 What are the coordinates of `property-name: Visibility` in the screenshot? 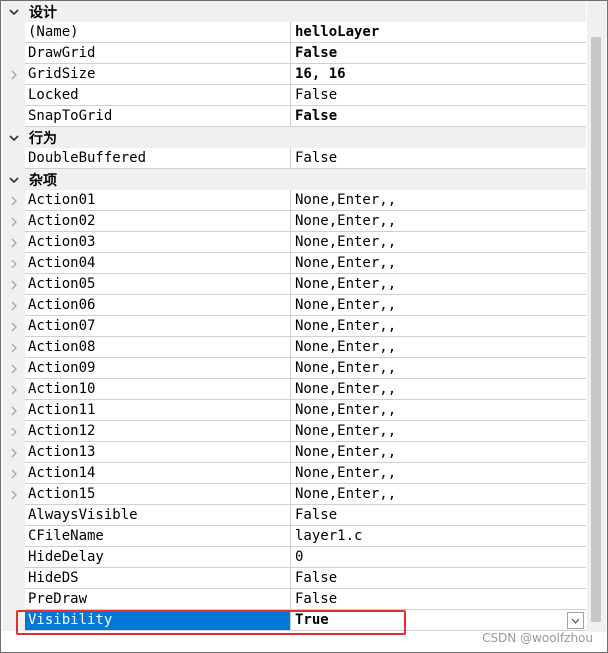 It's located at (158, 620).